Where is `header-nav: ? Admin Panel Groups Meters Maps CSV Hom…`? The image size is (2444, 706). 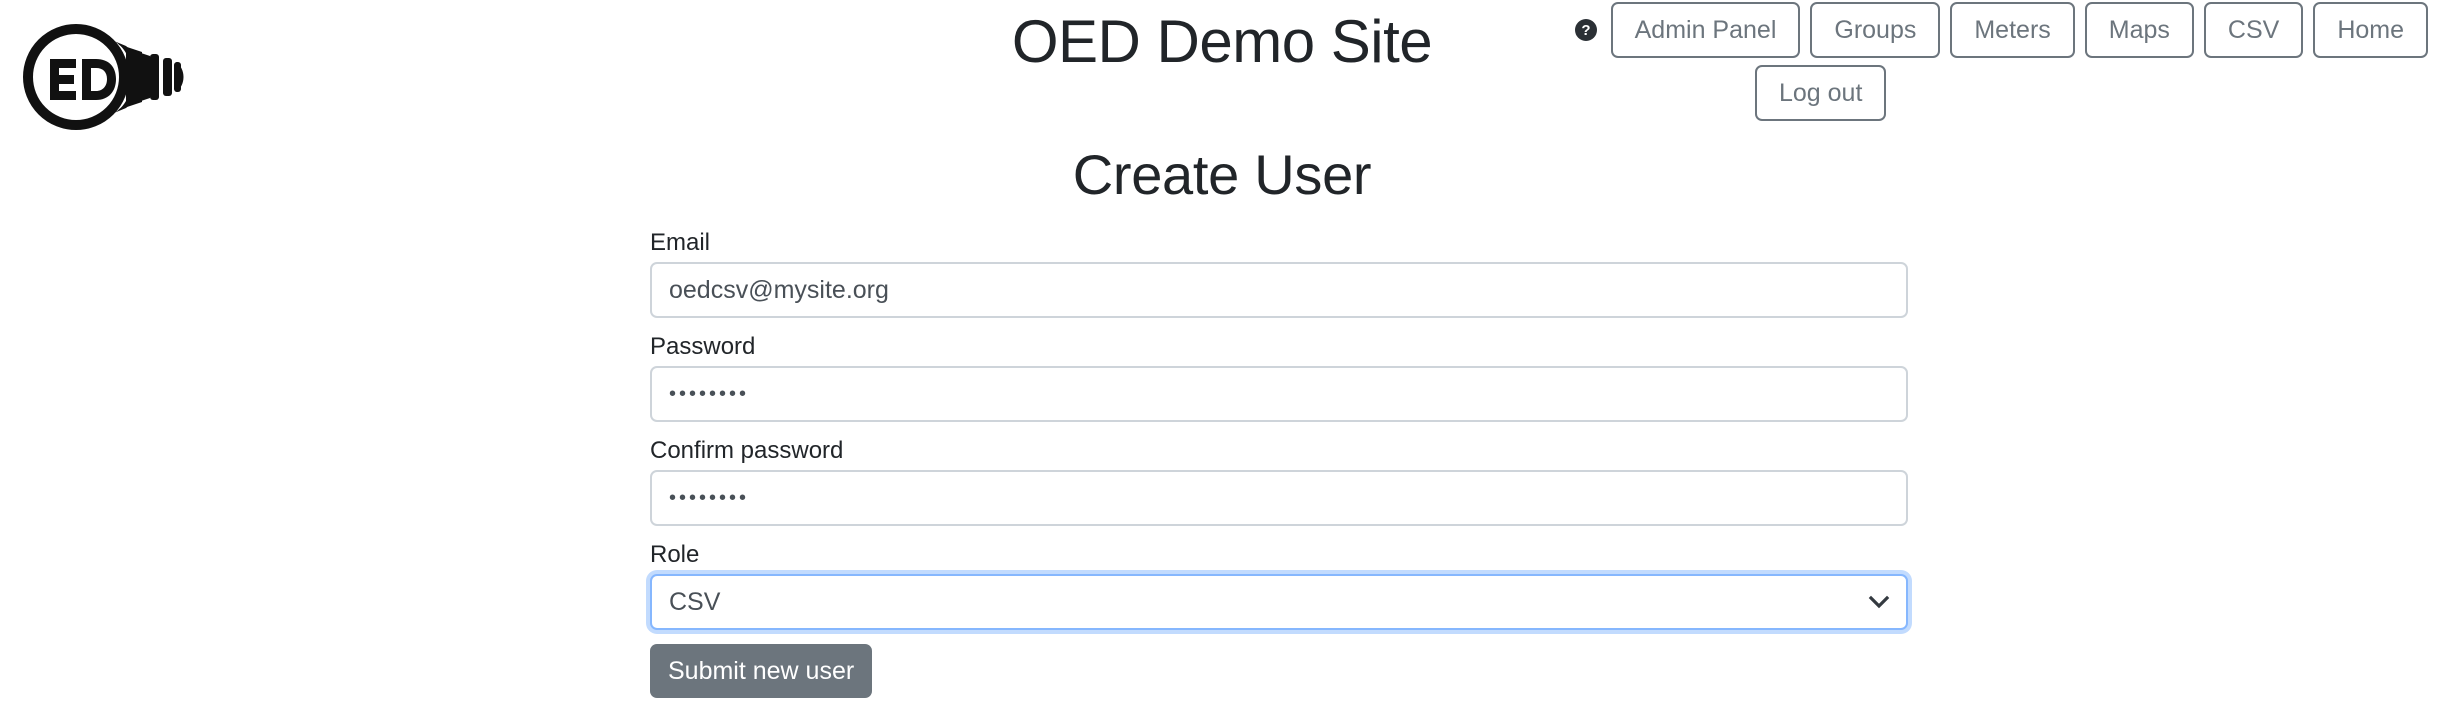 header-nav: ? Admin Panel Groups Meters Maps CSV Hom… is located at coordinates (2001, 61).